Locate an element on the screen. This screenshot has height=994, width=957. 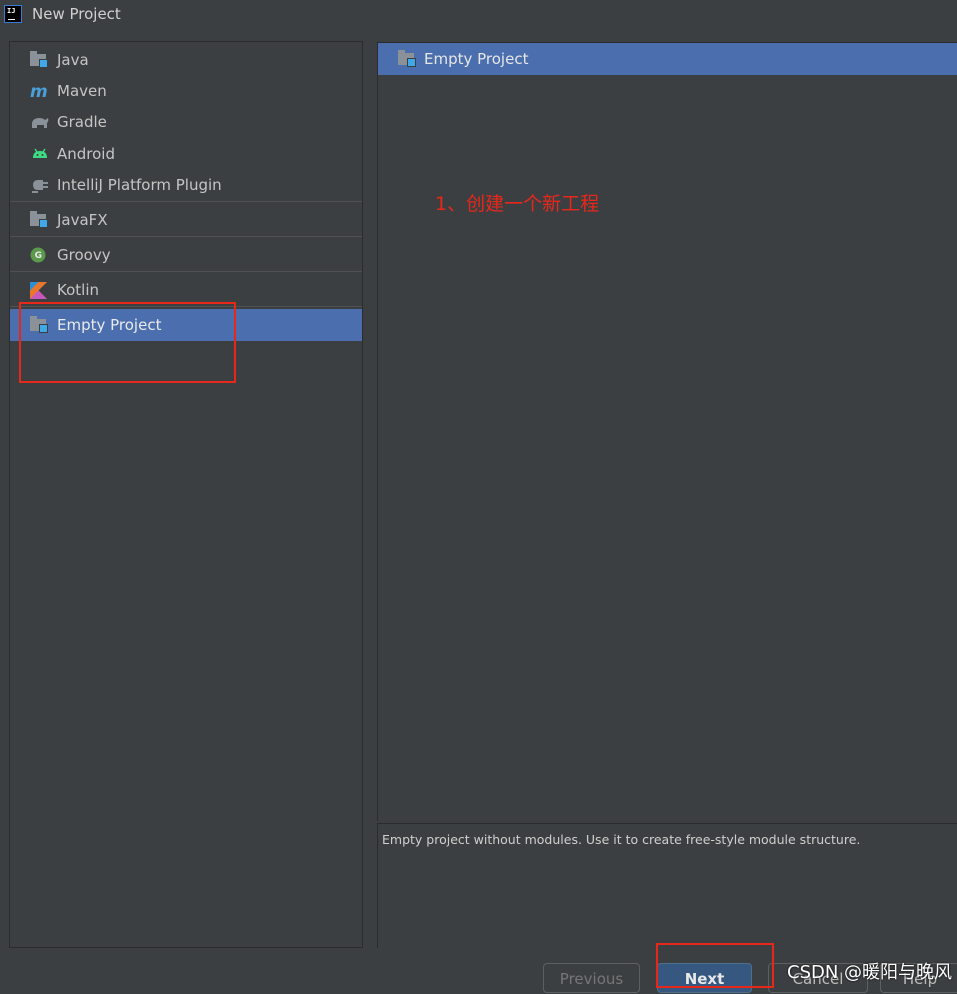
plugin-icon is located at coordinates (39, 185).